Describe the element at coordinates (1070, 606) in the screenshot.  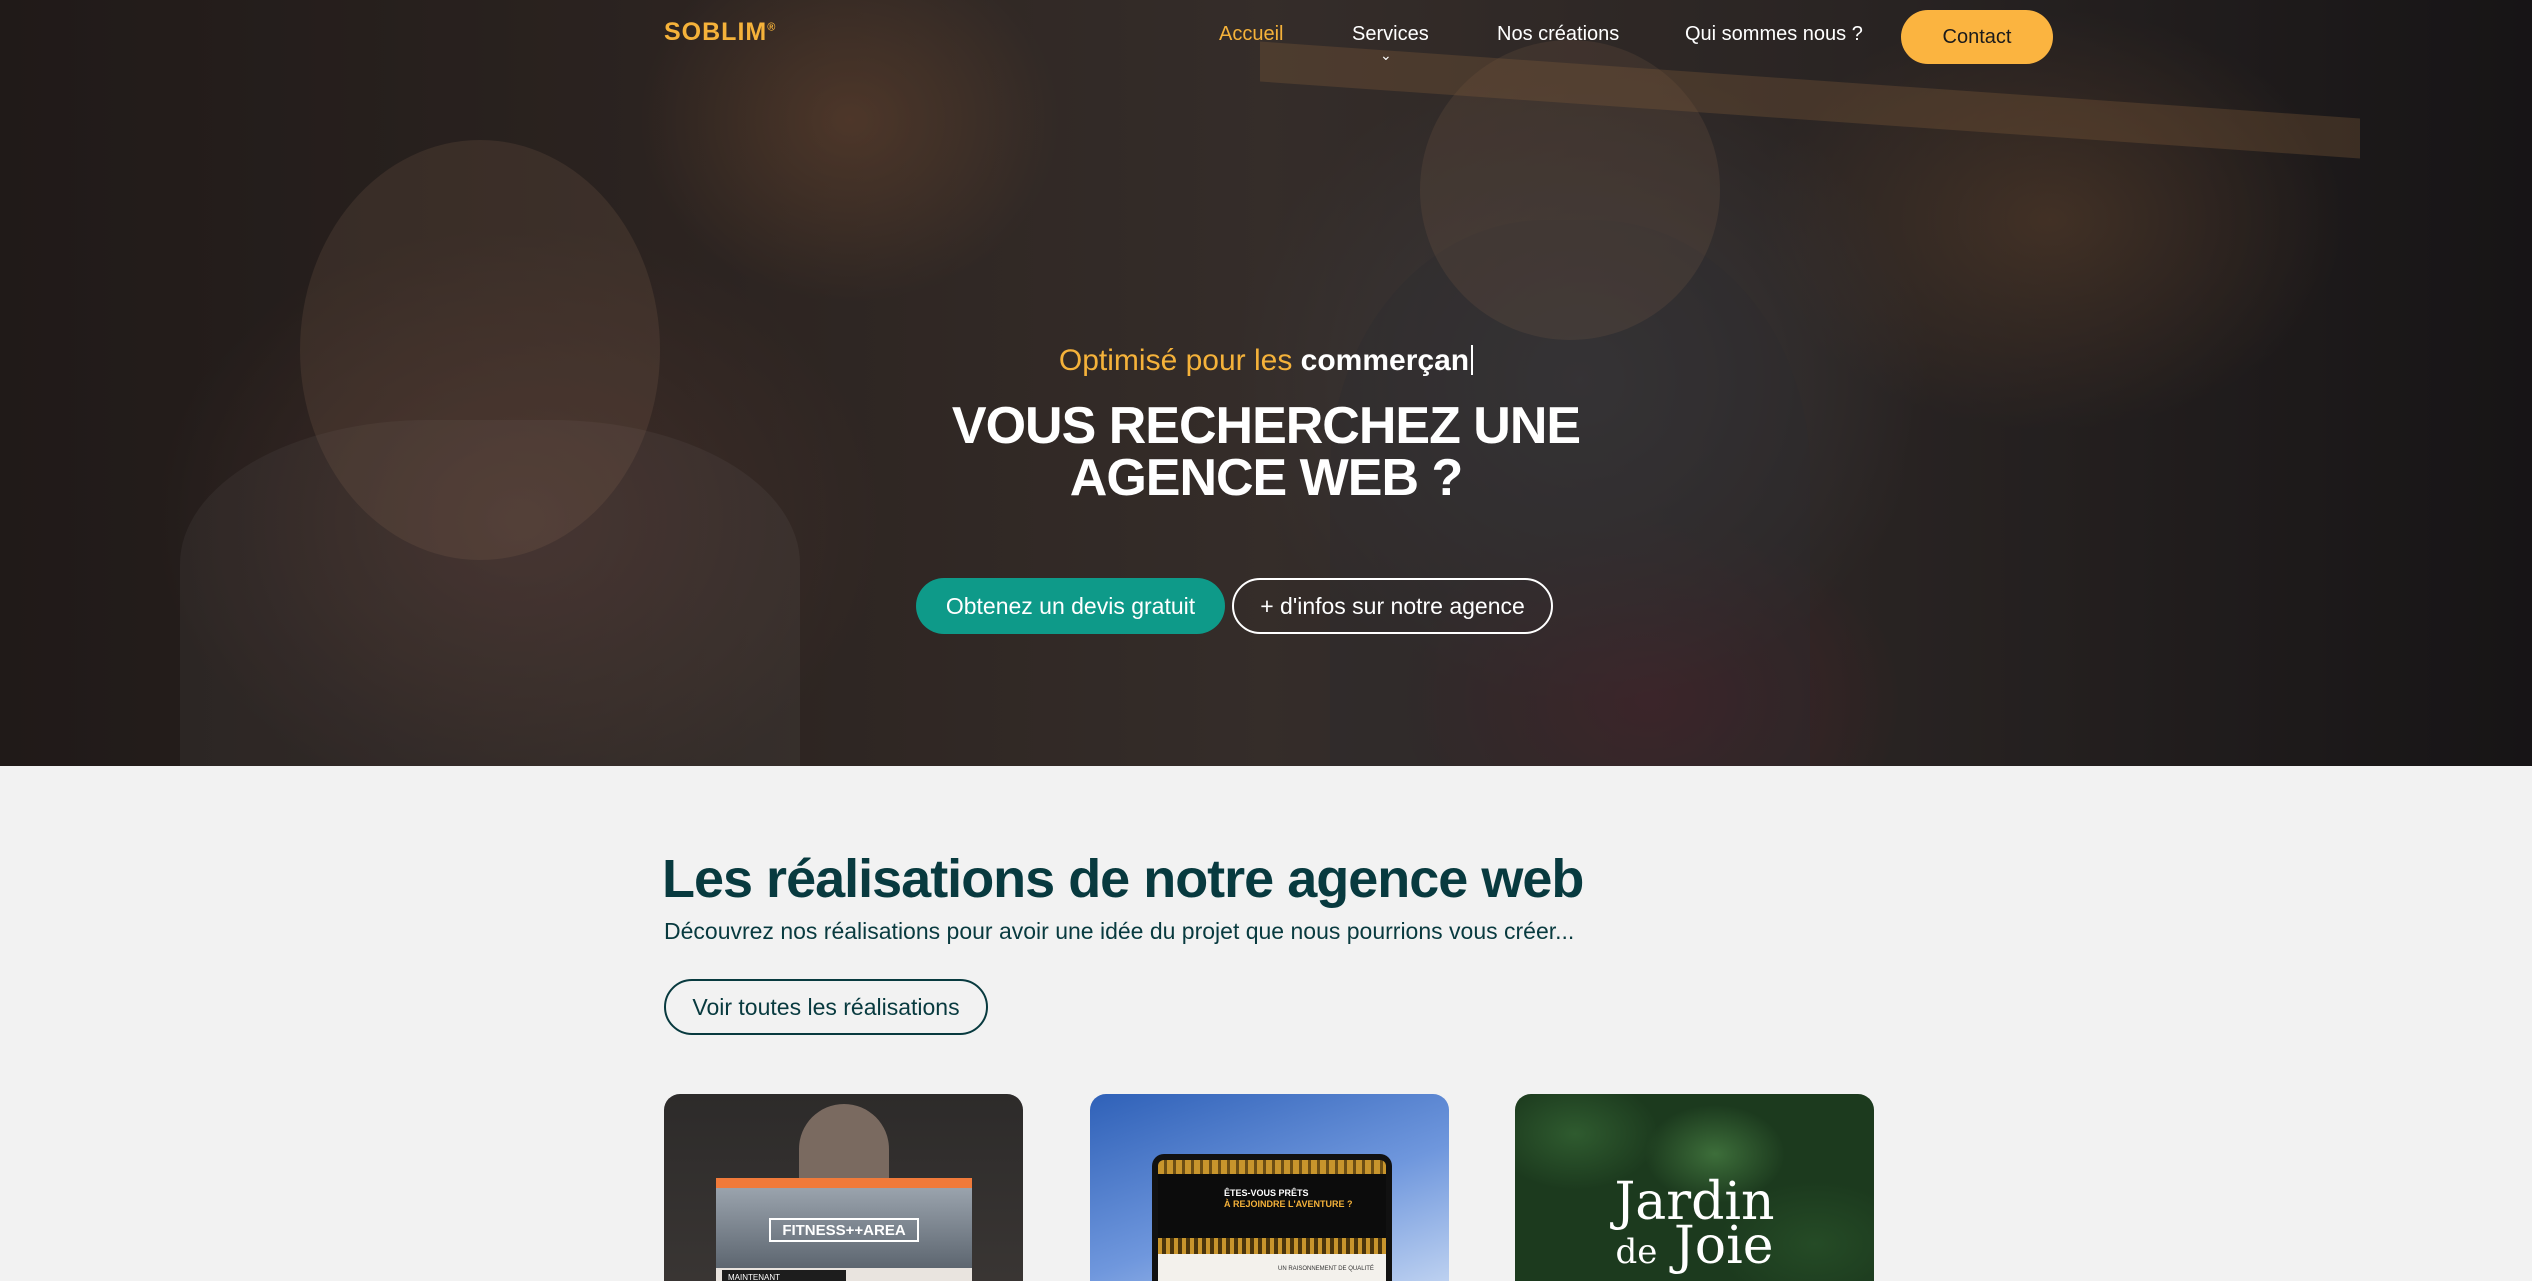
I see `free-quote-button: Obtenez un devis gratuit` at that location.